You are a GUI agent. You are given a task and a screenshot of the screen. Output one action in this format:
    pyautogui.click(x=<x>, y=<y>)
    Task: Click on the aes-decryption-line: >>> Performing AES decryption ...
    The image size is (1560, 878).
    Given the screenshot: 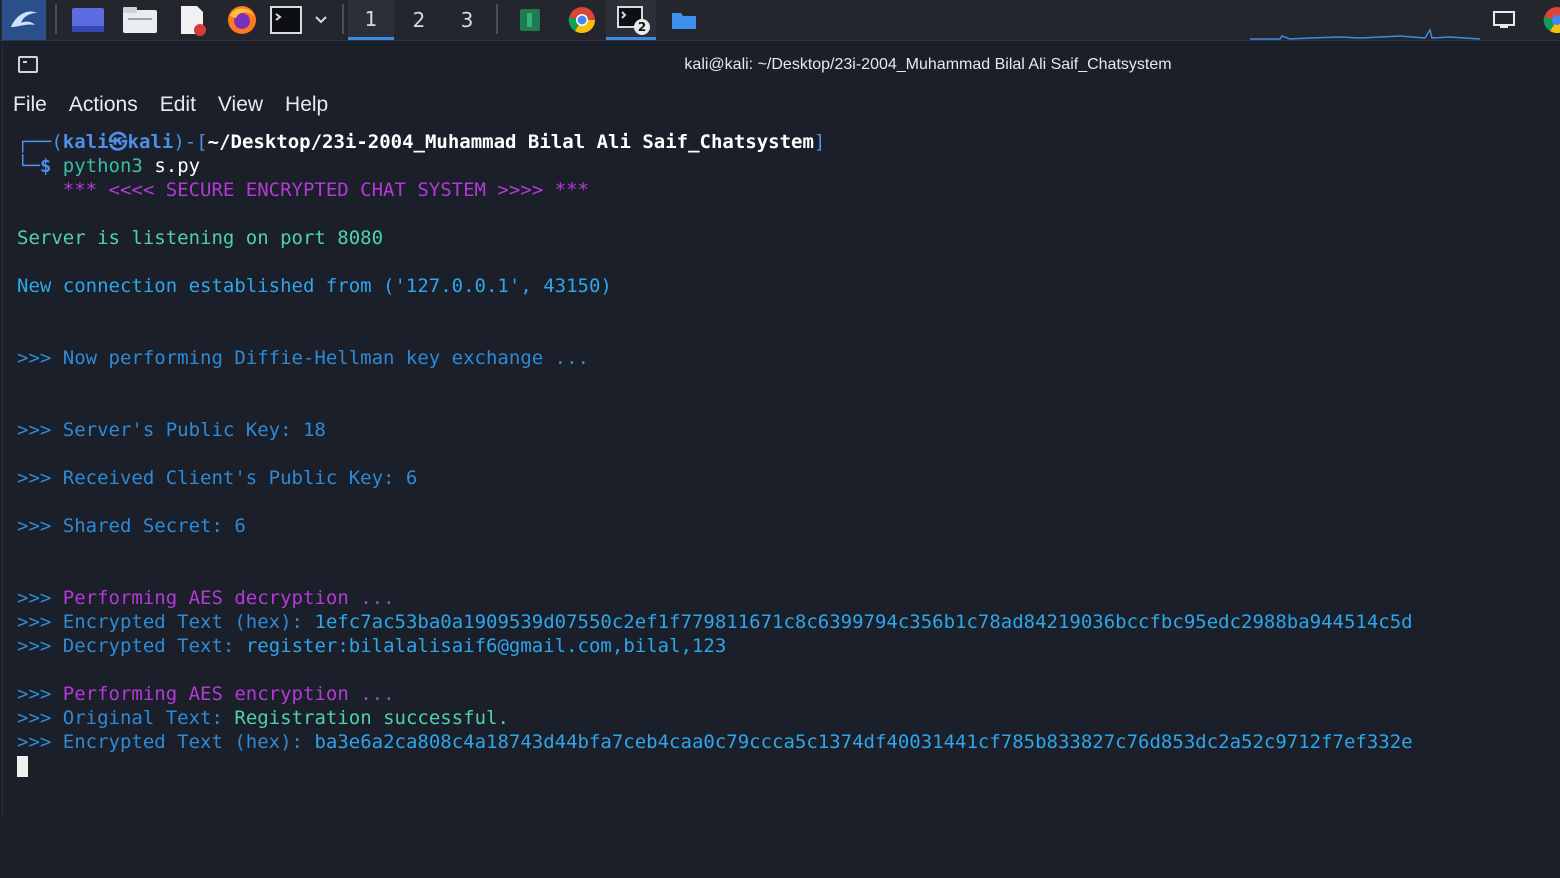 What is the action you would take?
    pyautogui.click(x=206, y=598)
    